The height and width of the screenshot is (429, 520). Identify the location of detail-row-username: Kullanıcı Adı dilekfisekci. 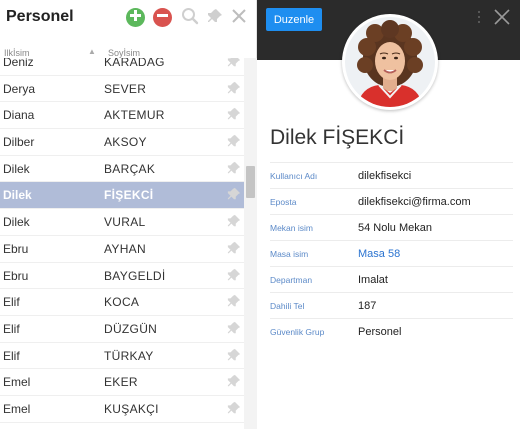
(391, 175).